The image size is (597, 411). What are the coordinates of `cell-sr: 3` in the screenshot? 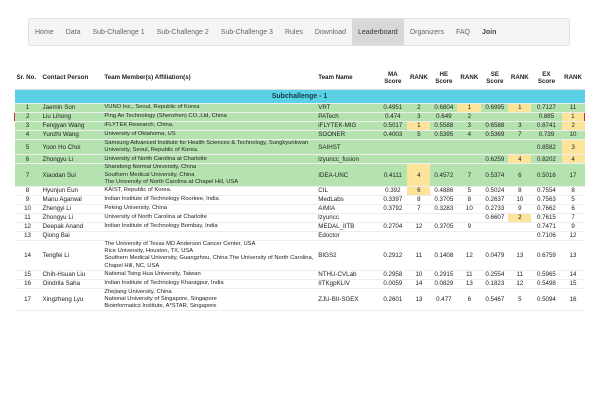 It's located at (27, 126).